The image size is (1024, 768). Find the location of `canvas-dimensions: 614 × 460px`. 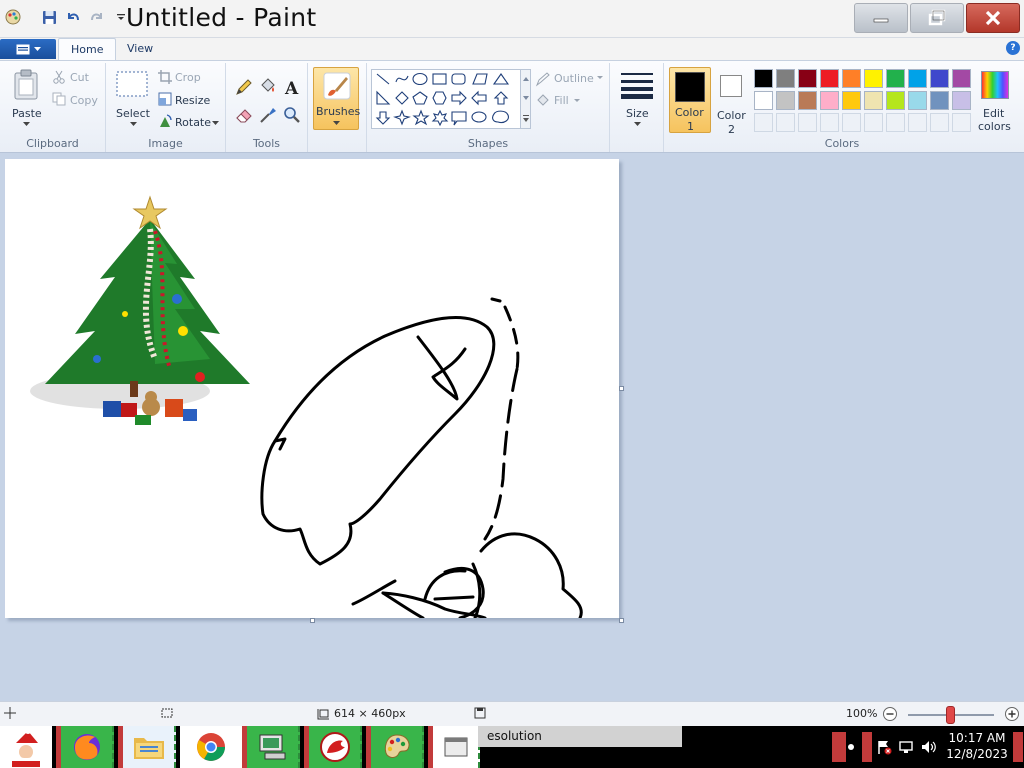

canvas-dimensions: 614 × 460px is located at coordinates (370, 713).